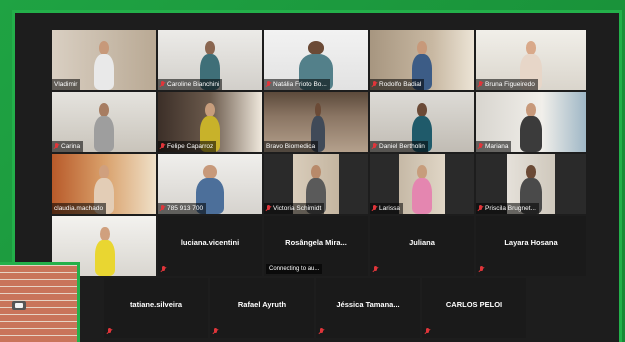 The height and width of the screenshot is (342, 625). I want to click on participant-name: tatiane.silveira, so click(156, 304).